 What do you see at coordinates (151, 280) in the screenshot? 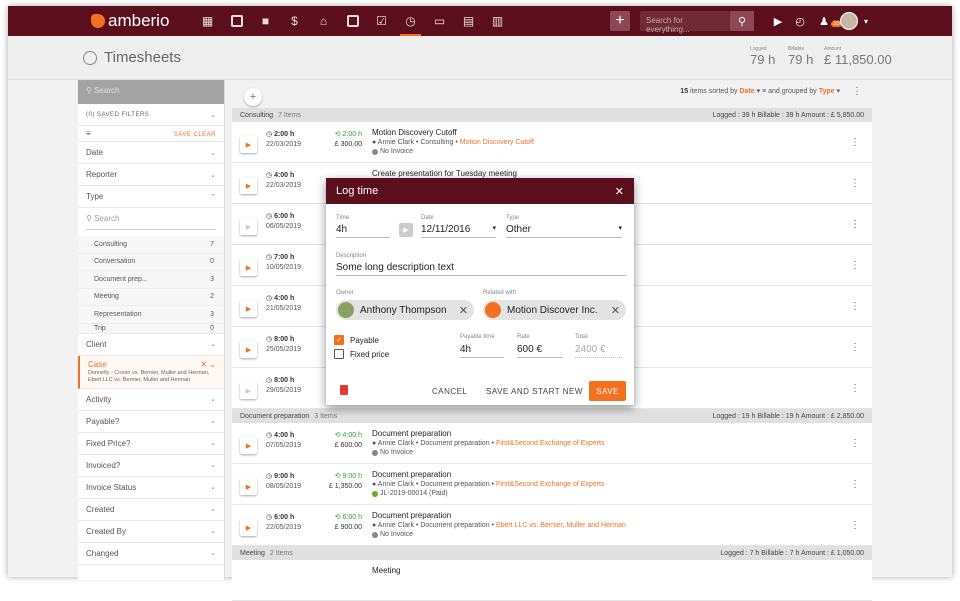
I see `type-option: Document prep... 3` at bounding box center [151, 280].